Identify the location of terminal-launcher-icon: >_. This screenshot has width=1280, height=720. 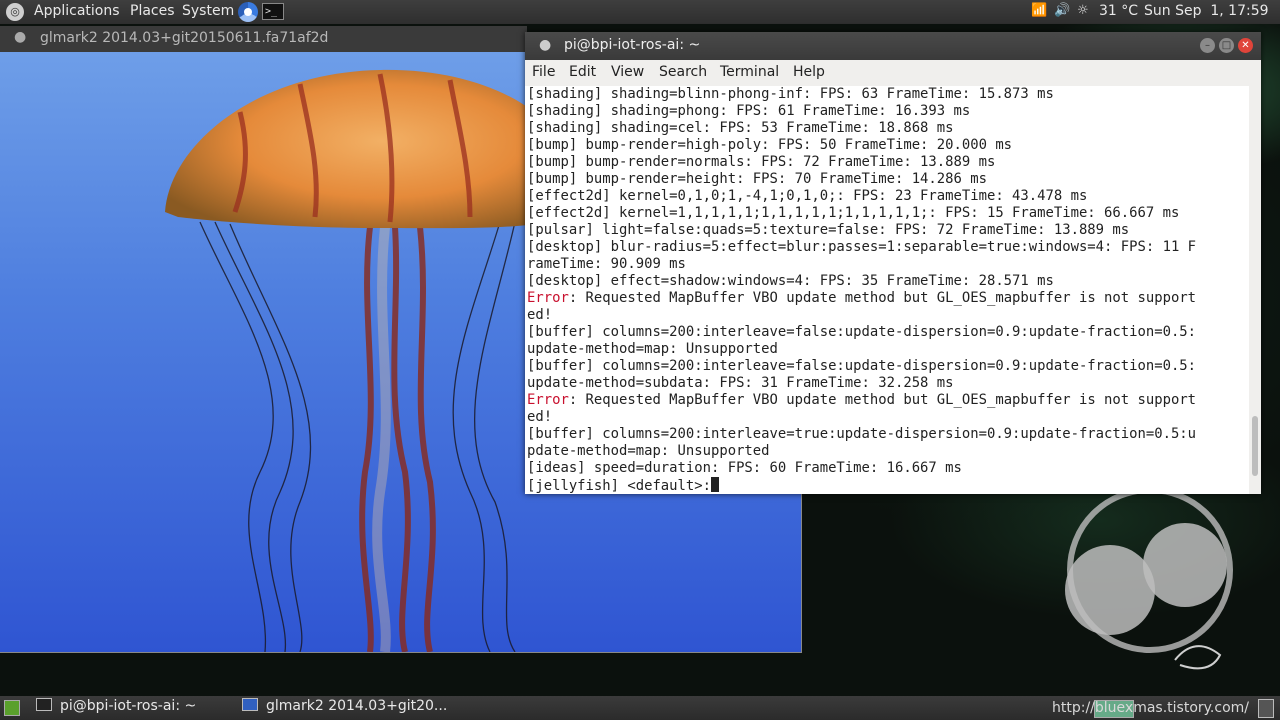
(273, 11).